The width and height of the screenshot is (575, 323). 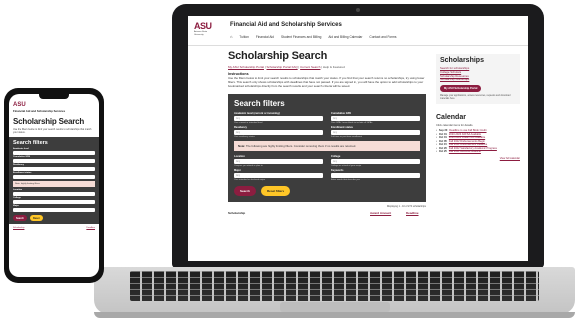 What do you see at coordinates (20, 218) in the screenshot?
I see `phone-search-button: Search` at bounding box center [20, 218].